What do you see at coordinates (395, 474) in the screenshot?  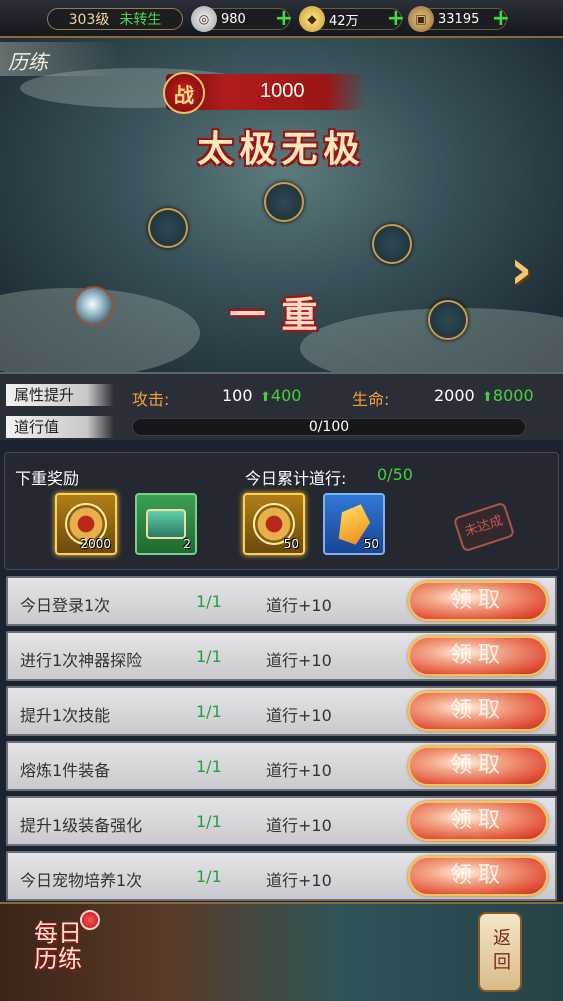 I see `today-dao-value: 0/50` at bounding box center [395, 474].